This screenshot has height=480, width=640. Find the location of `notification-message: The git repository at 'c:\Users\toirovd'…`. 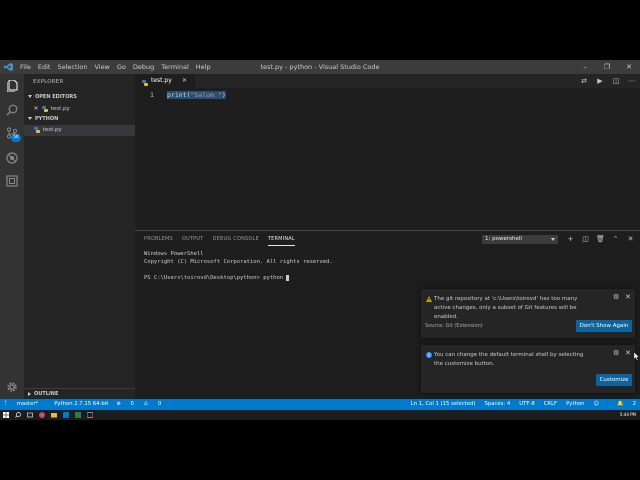

notification-message: The git repository at 'c:\Users\toirovd'… is located at coordinates (506, 308).